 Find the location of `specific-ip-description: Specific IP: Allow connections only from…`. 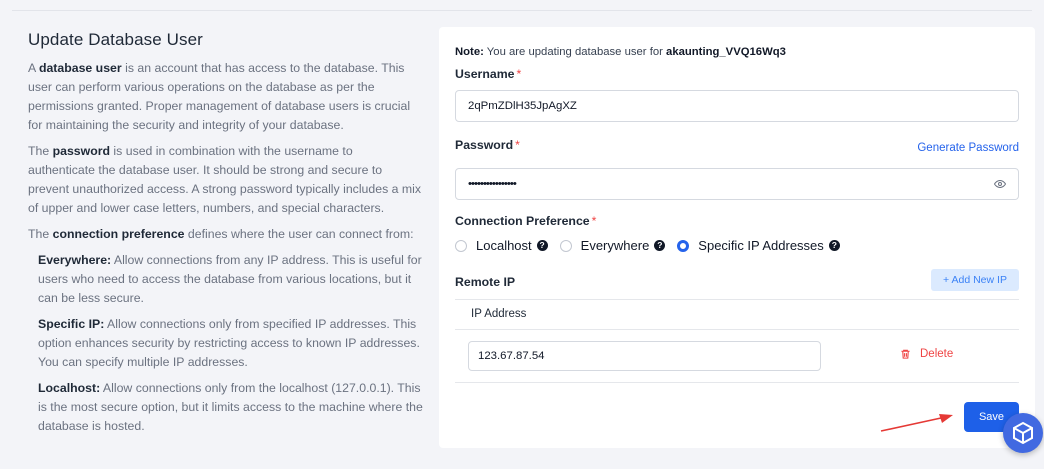

specific-ip-description: Specific IP: Allow connections only from… is located at coordinates (229, 343).